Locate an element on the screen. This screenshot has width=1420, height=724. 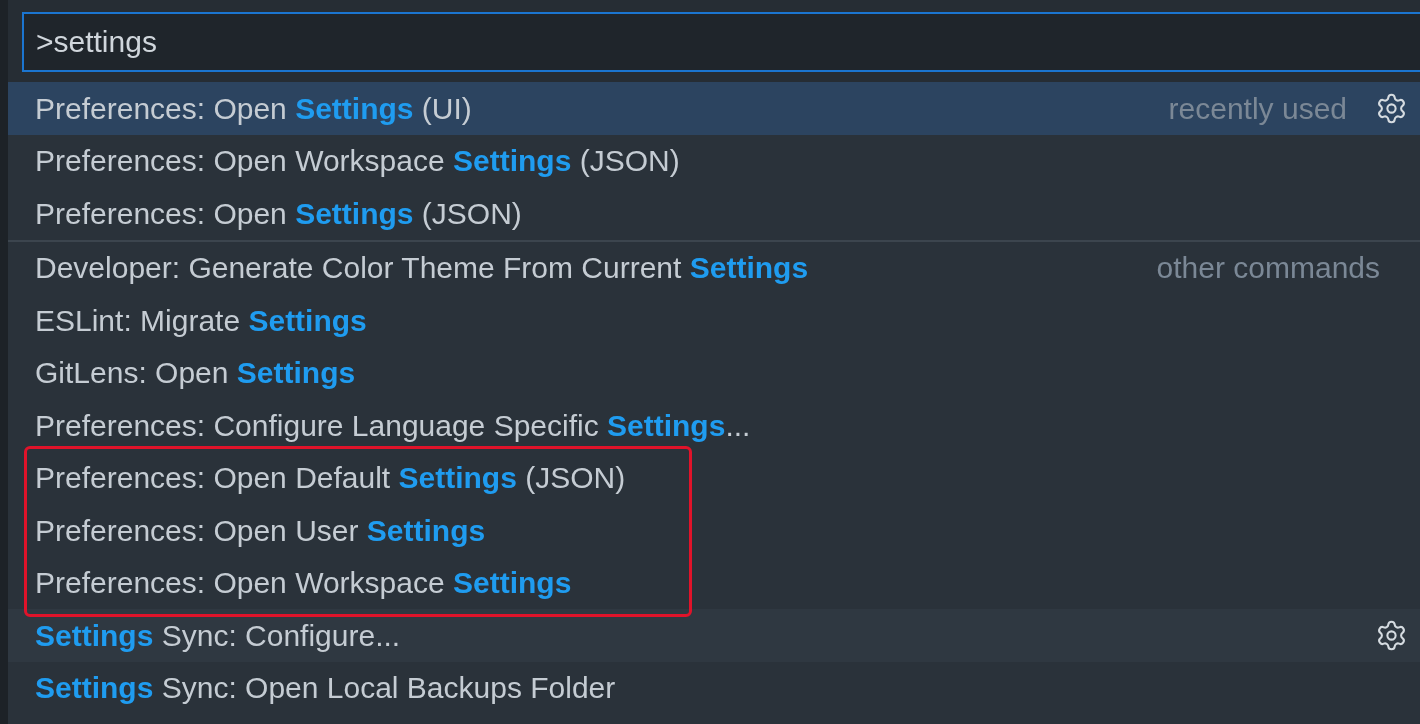
group-label: recently used is located at coordinates (1257, 108).